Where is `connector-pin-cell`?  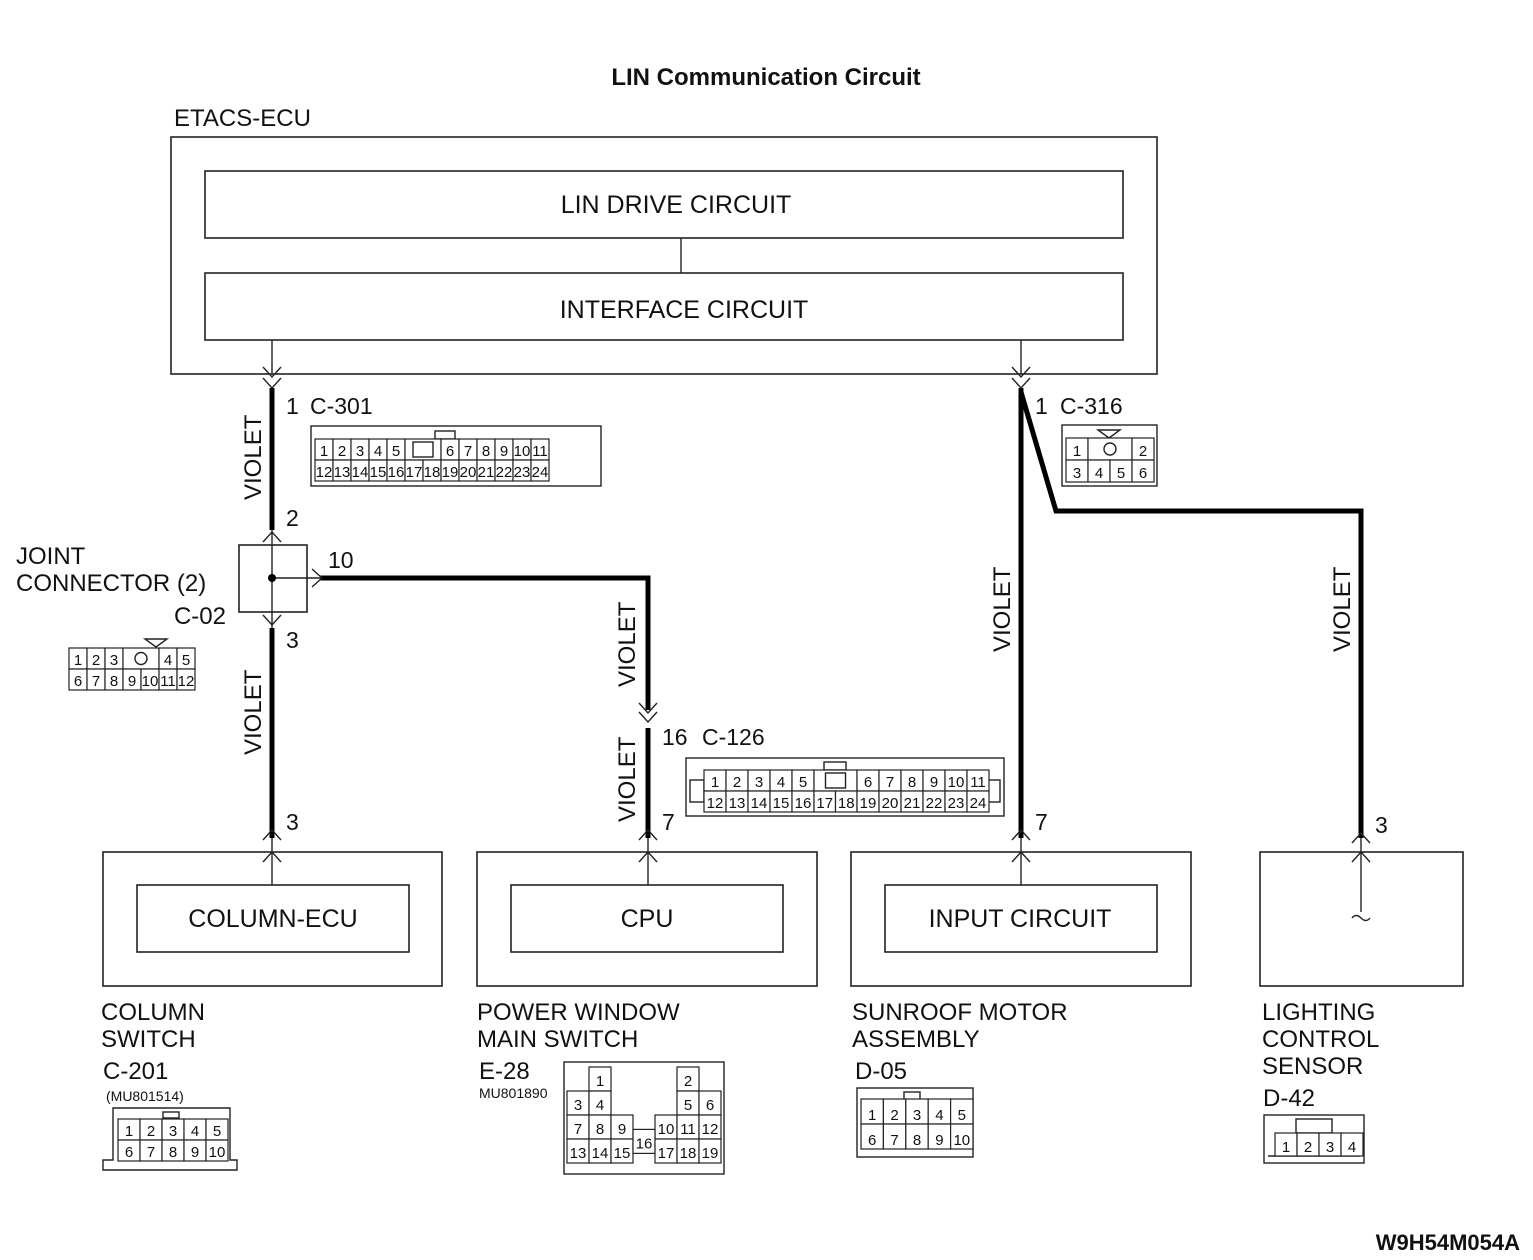 connector-pin-cell is located at coordinates (1110, 449).